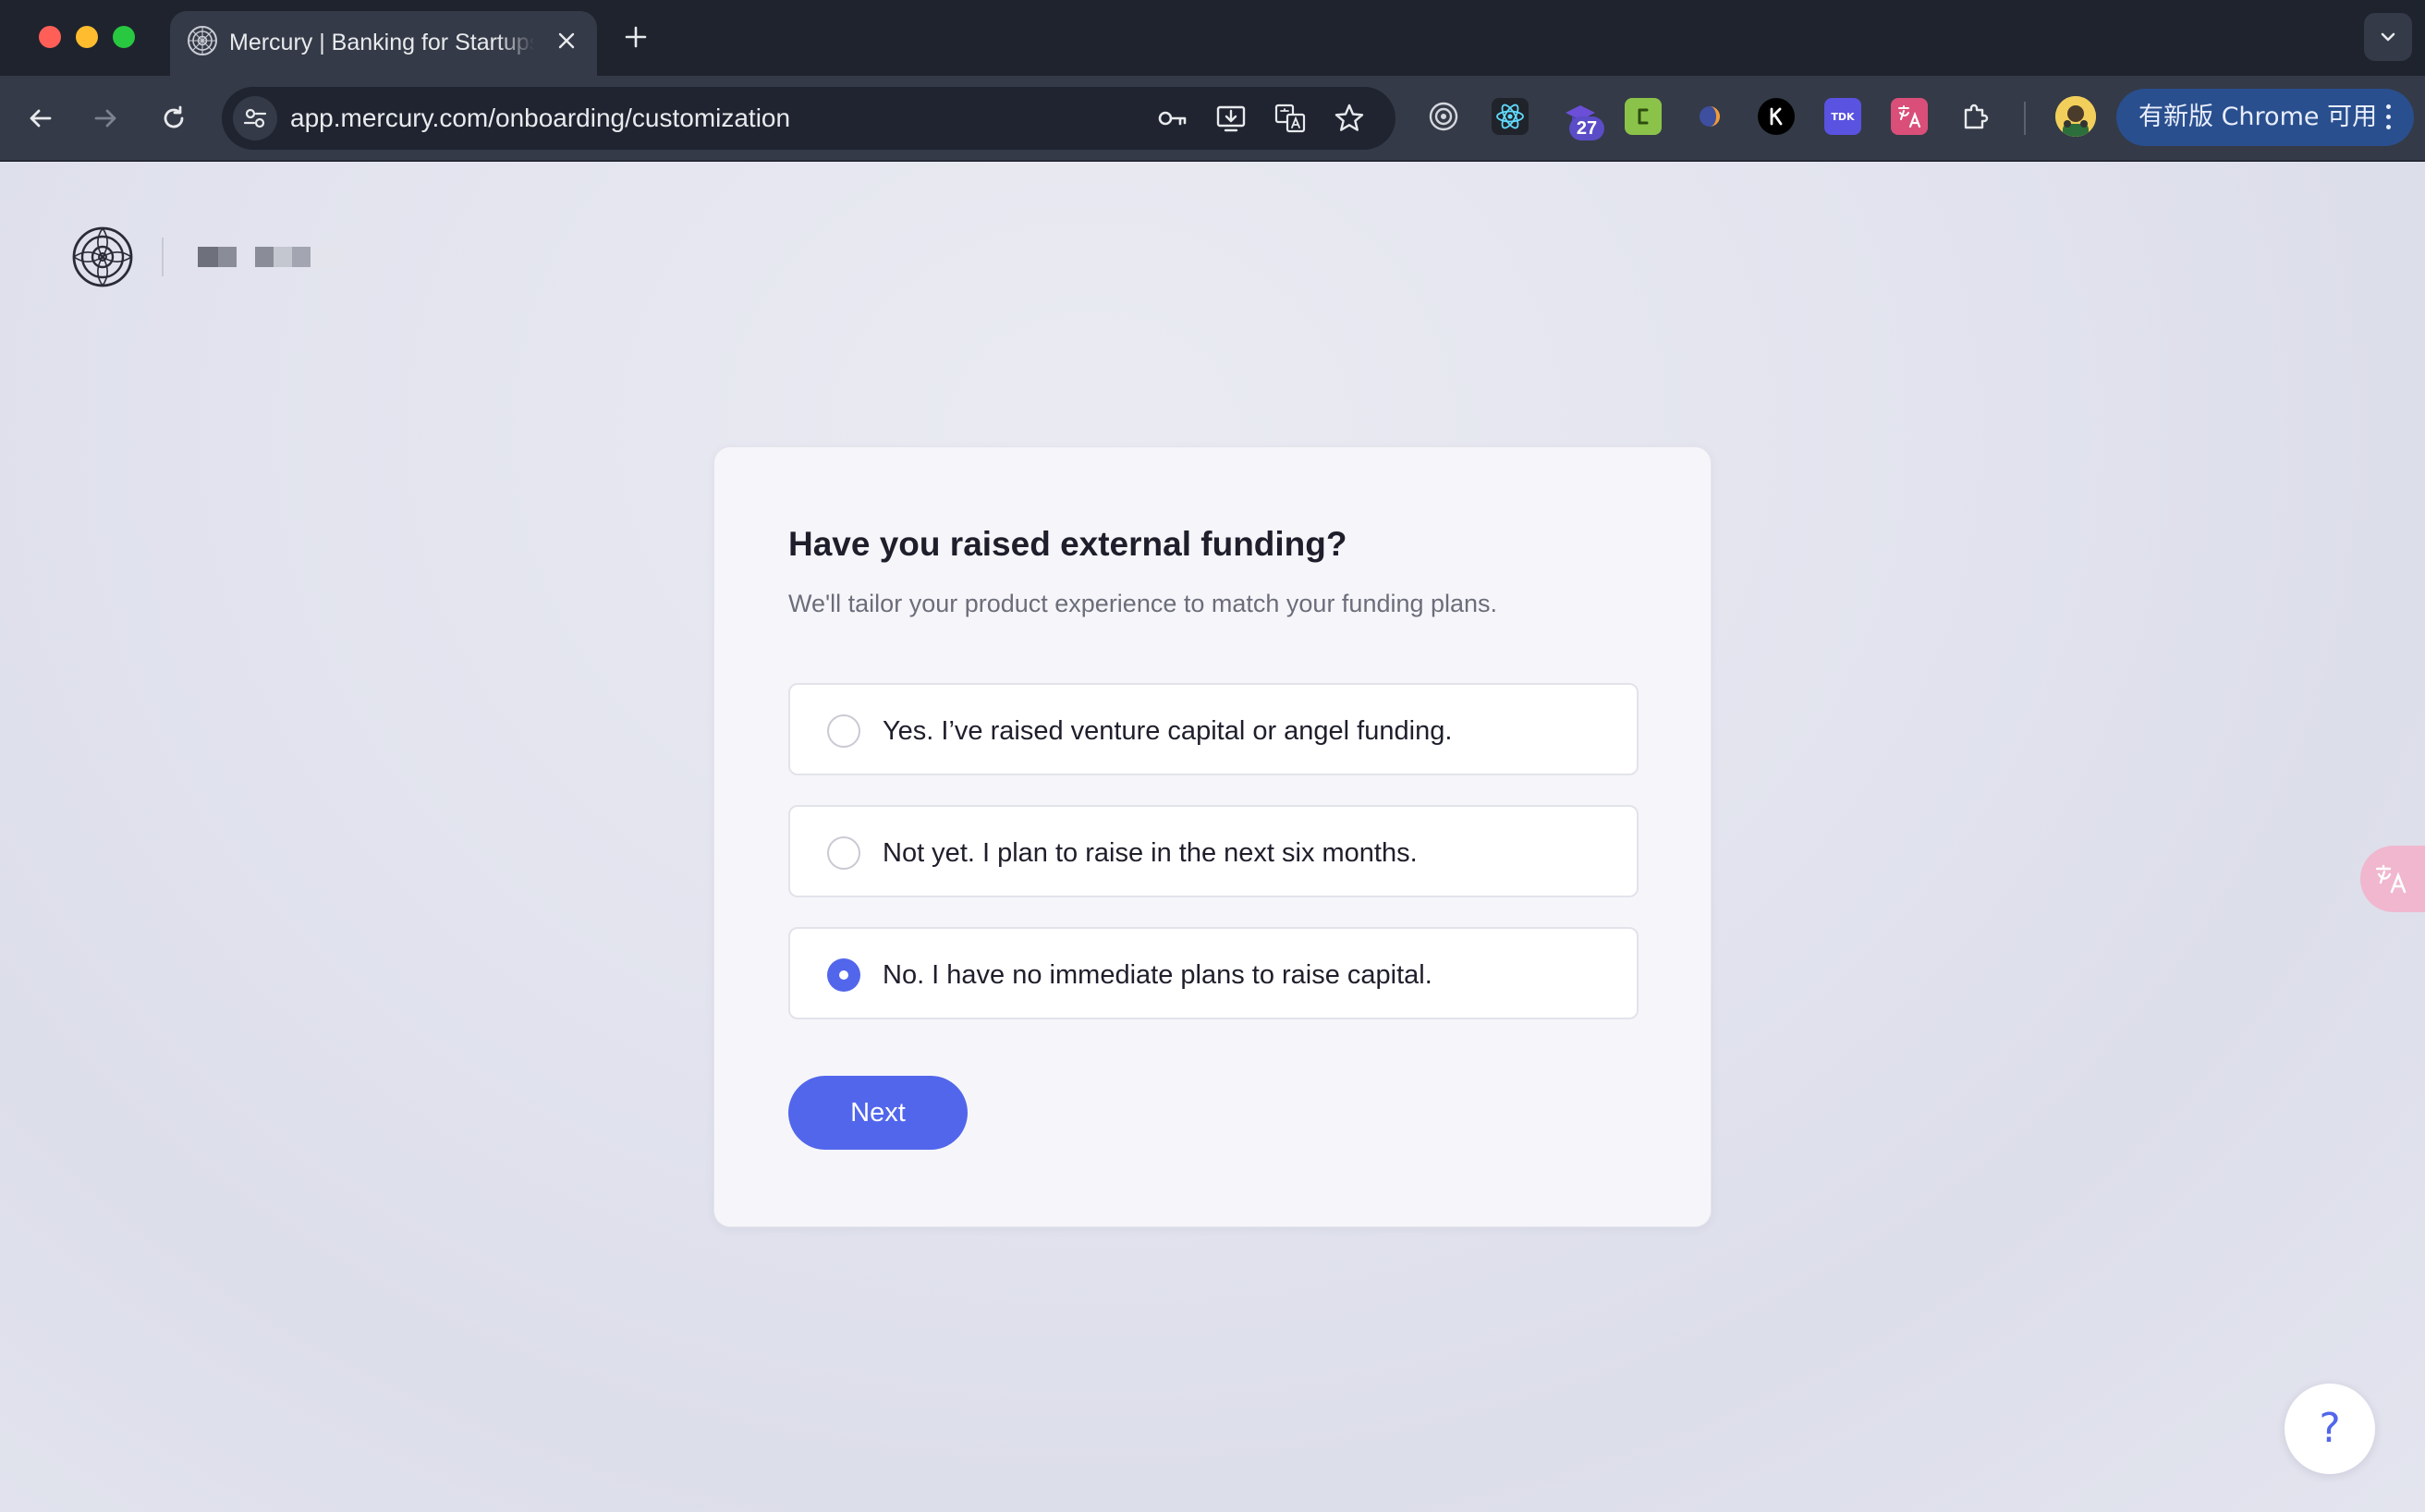 This screenshot has height=1512, width=2425. I want to click on address-bar: app.mercury.com/onboarding/customization, so click(809, 119).